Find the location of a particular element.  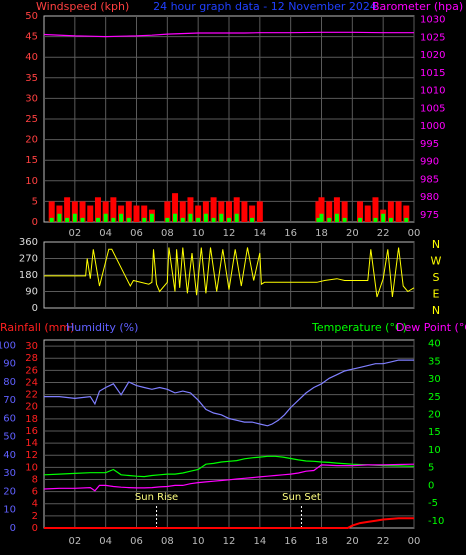

rain-tick-label: 0 is located at coordinates (35, 528).